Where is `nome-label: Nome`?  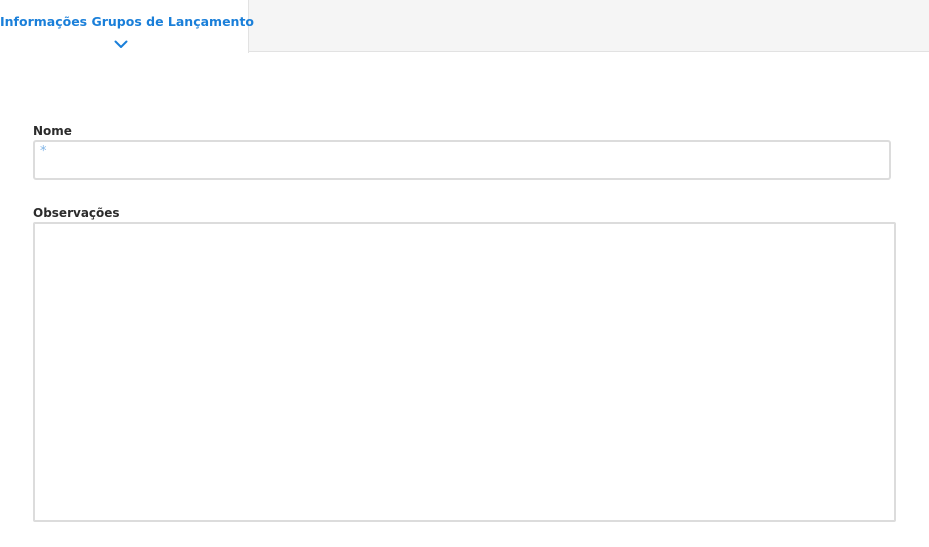 nome-label: Nome is located at coordinates (52, 131).